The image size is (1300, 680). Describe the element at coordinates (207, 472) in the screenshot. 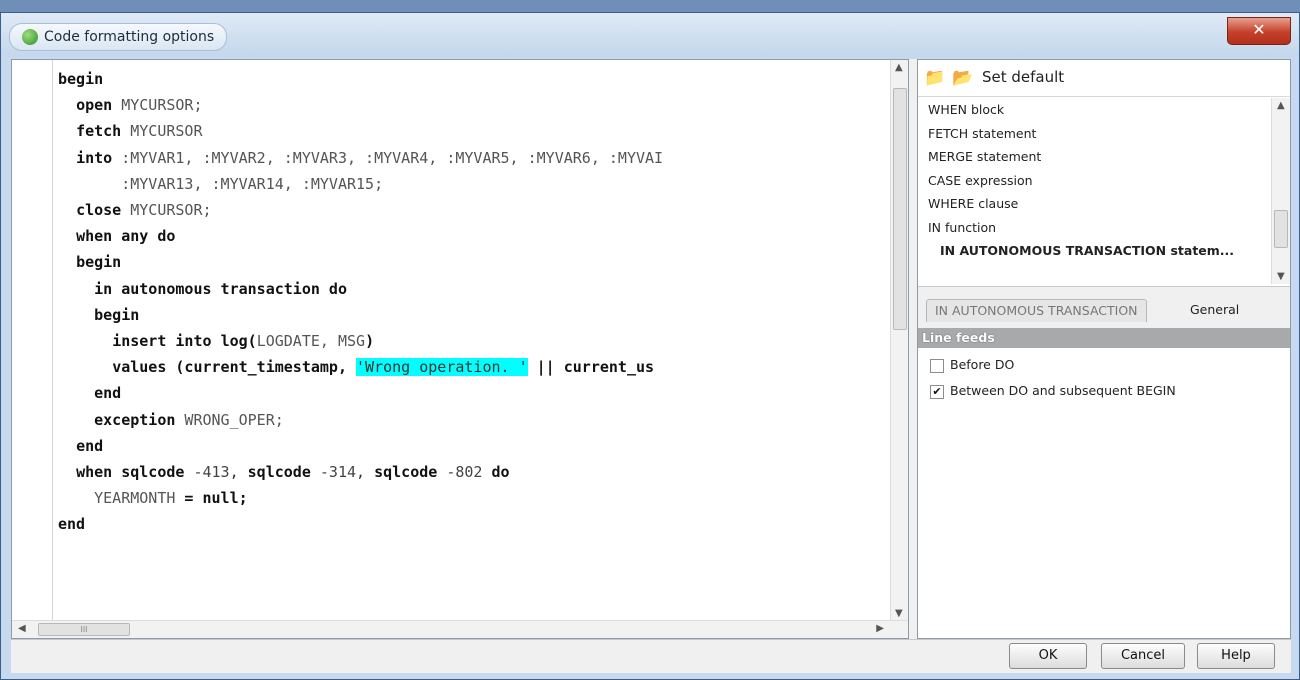

I see `code-token: -413` at that location.